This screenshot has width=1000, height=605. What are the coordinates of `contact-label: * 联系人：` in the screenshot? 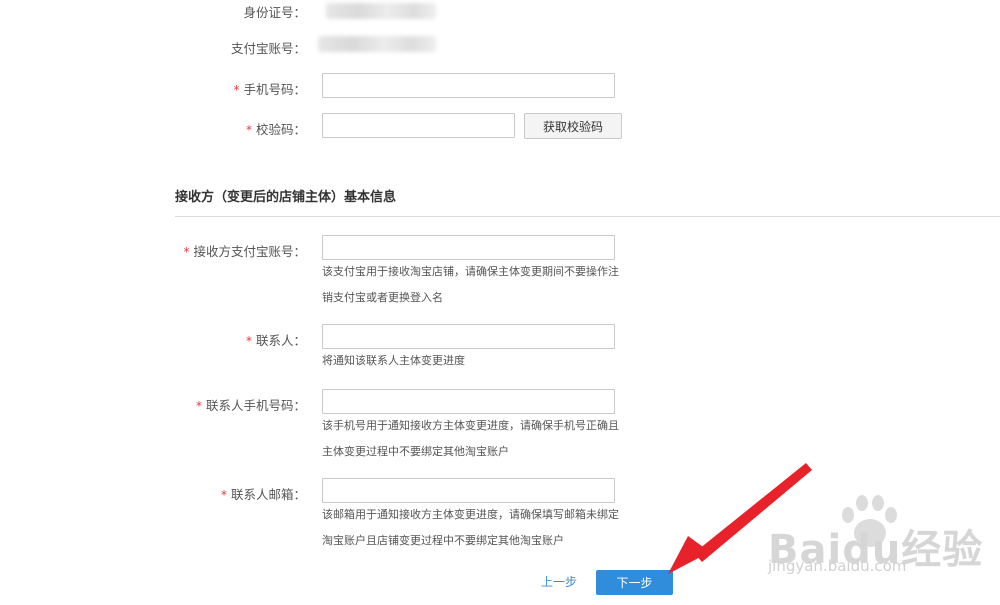 It's located at (275, 340).